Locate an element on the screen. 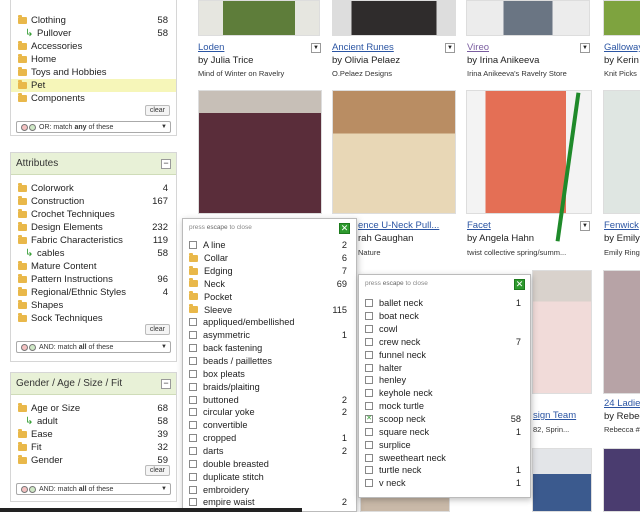 The width and height of the screenshot is (640, 512). product-source: Knit Picks is located at coordinates (622, 73).